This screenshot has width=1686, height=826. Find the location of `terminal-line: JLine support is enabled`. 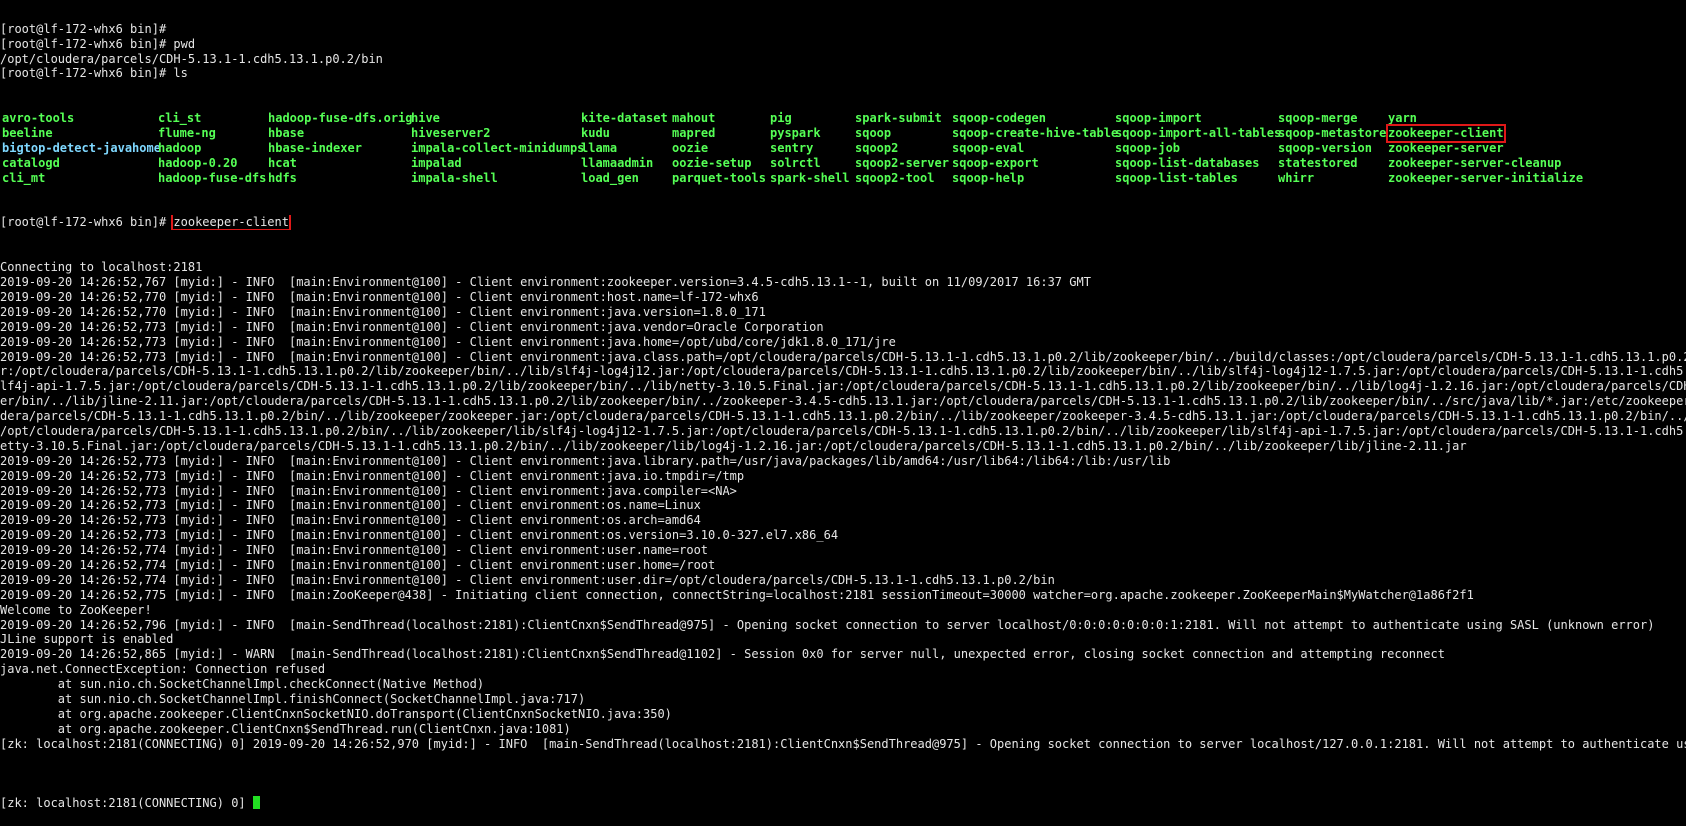

terminal-line: JLine support is enabled is located at coordinates (87, 639).